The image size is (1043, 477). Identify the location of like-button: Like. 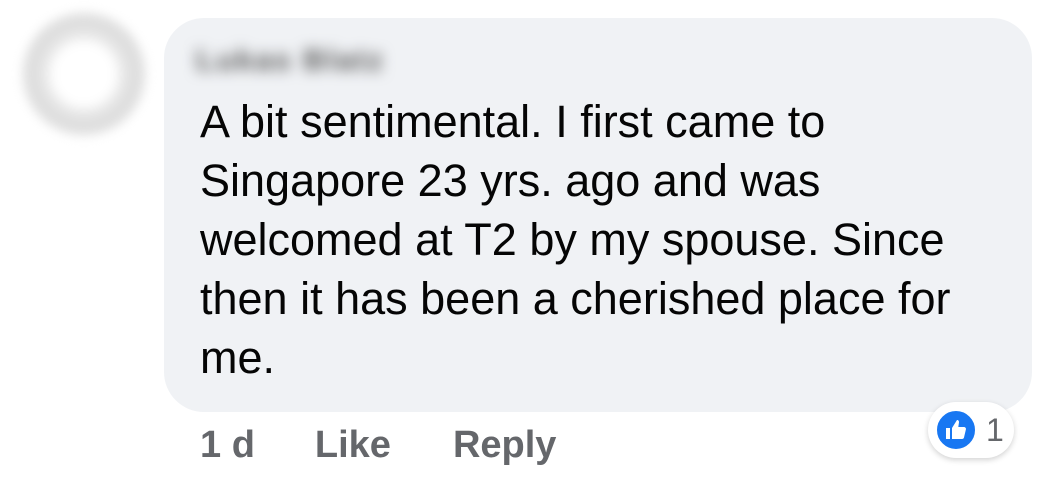
(353, 445).